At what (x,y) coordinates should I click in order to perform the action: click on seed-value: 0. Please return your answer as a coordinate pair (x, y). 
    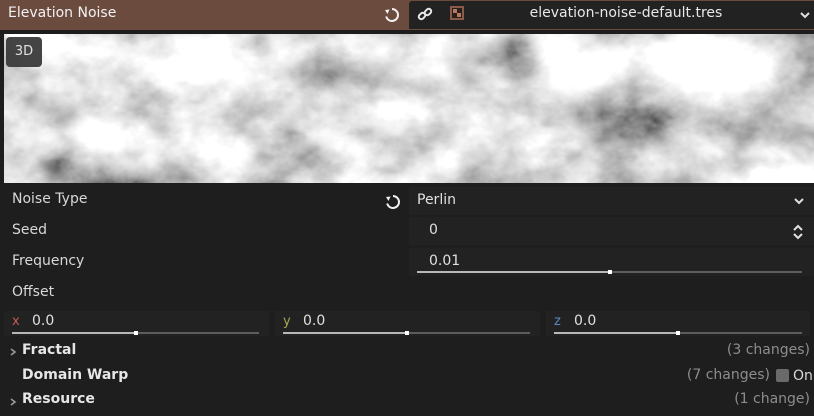
    Looking at the image, I should click on (433, 230).